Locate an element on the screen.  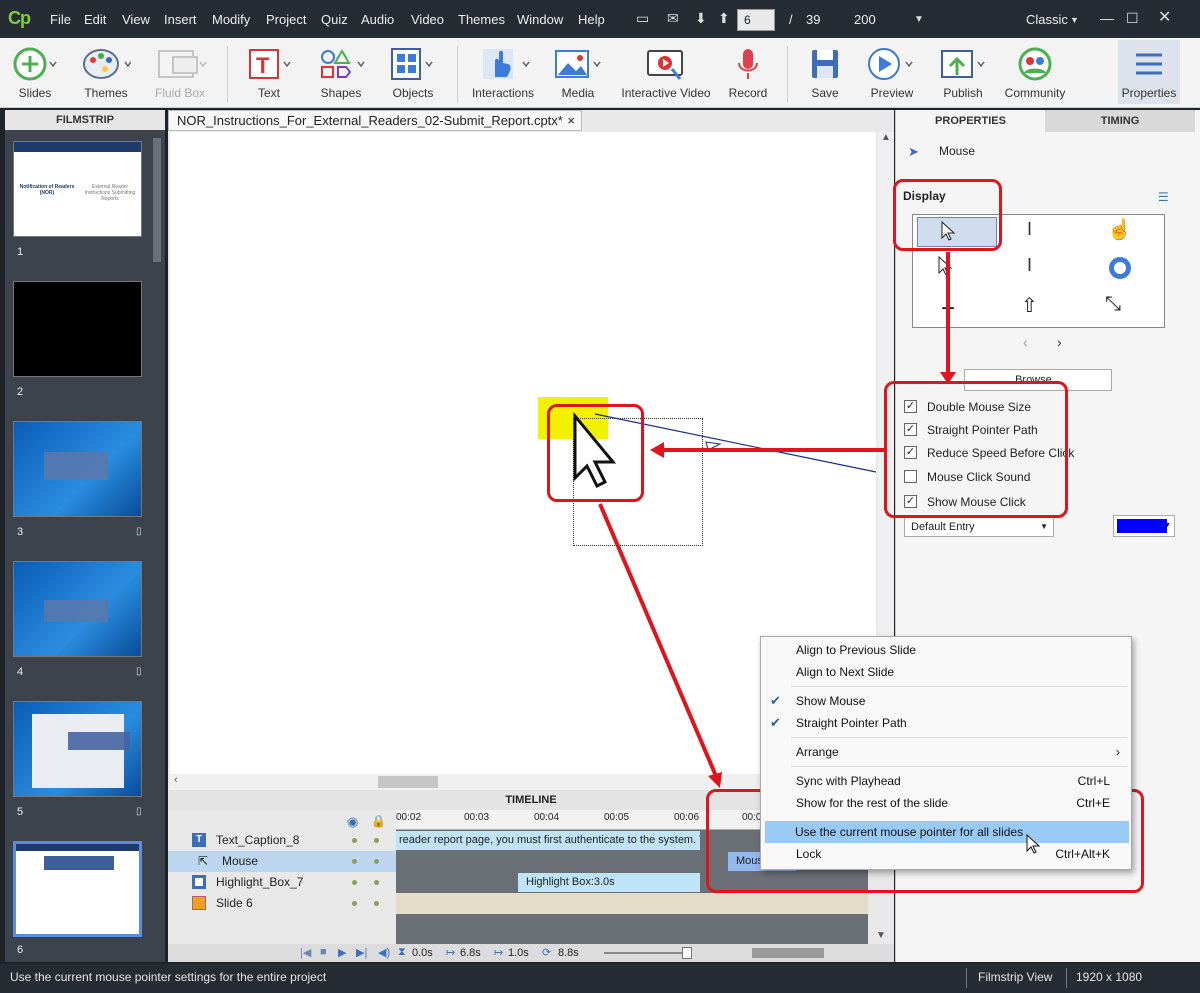
media-button: Media is located at coordinates (578, 73).